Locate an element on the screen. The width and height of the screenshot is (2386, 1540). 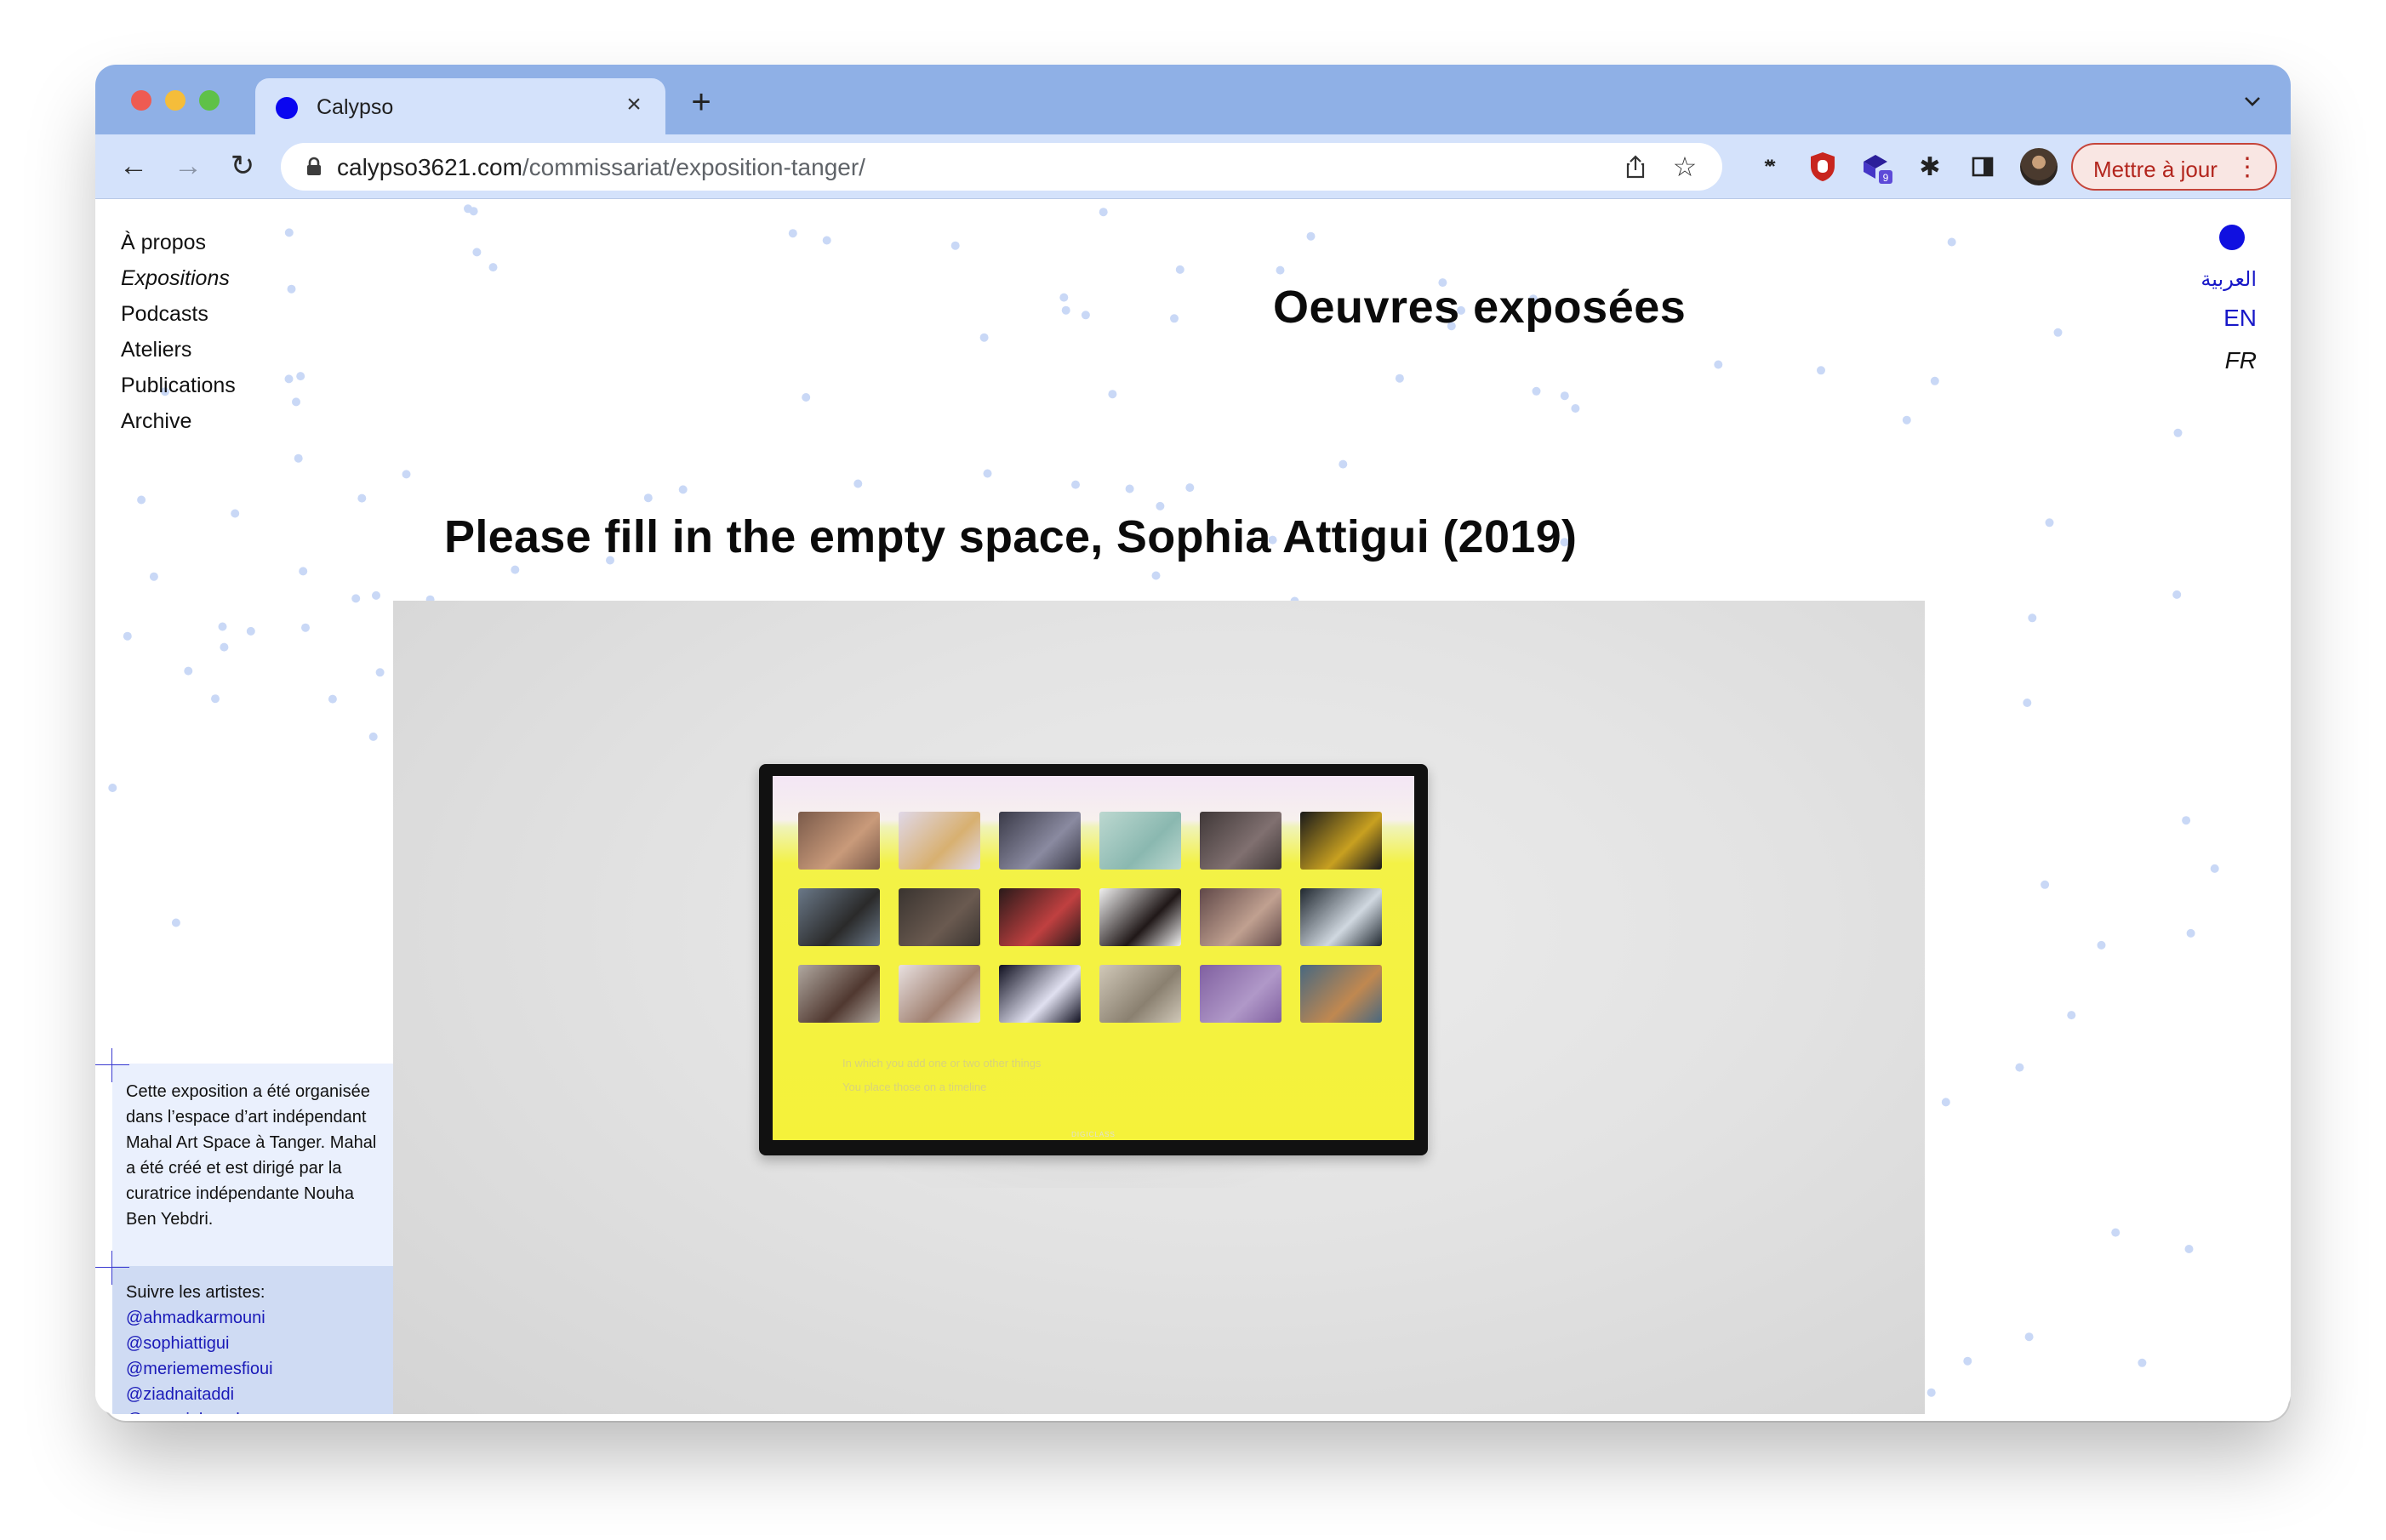
url-path: /commissariat/exposition-tanger/ is located at coordinates (693, 167).